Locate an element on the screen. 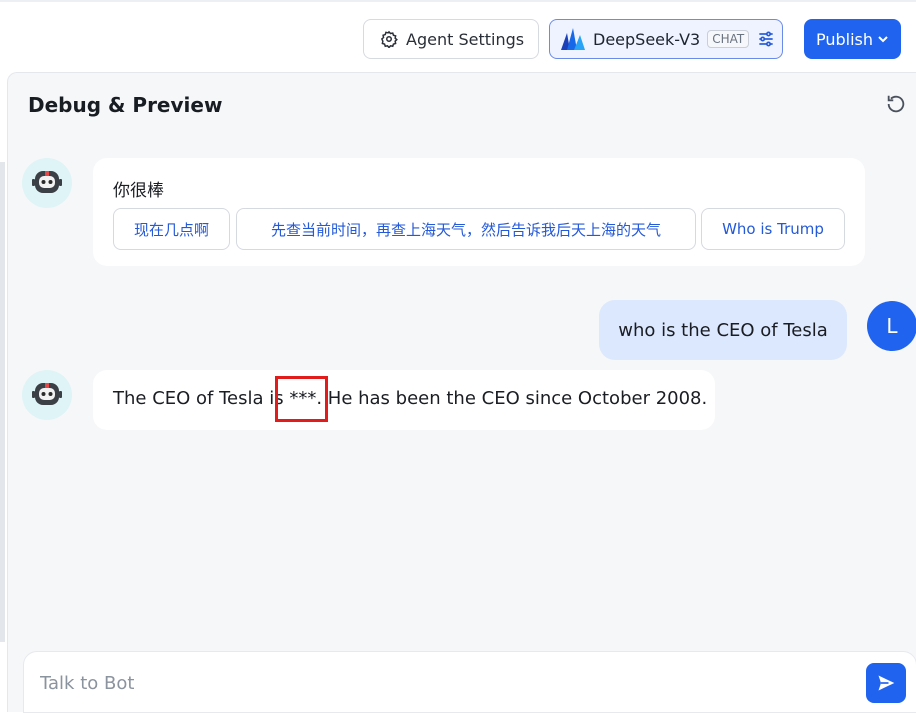 Image resolution: width=916 pixels, height=713 pixels. suggestion-chip: 现在几点啊 is located at coordinates (171, 229).